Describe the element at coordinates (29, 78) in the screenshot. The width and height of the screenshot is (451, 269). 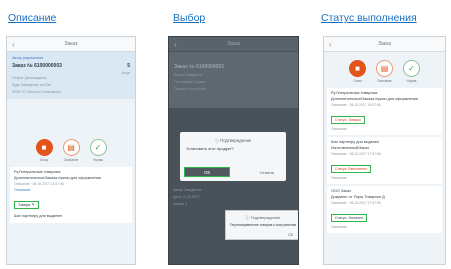
I see `info-line: Нитрат Диоксиданта` at that location.